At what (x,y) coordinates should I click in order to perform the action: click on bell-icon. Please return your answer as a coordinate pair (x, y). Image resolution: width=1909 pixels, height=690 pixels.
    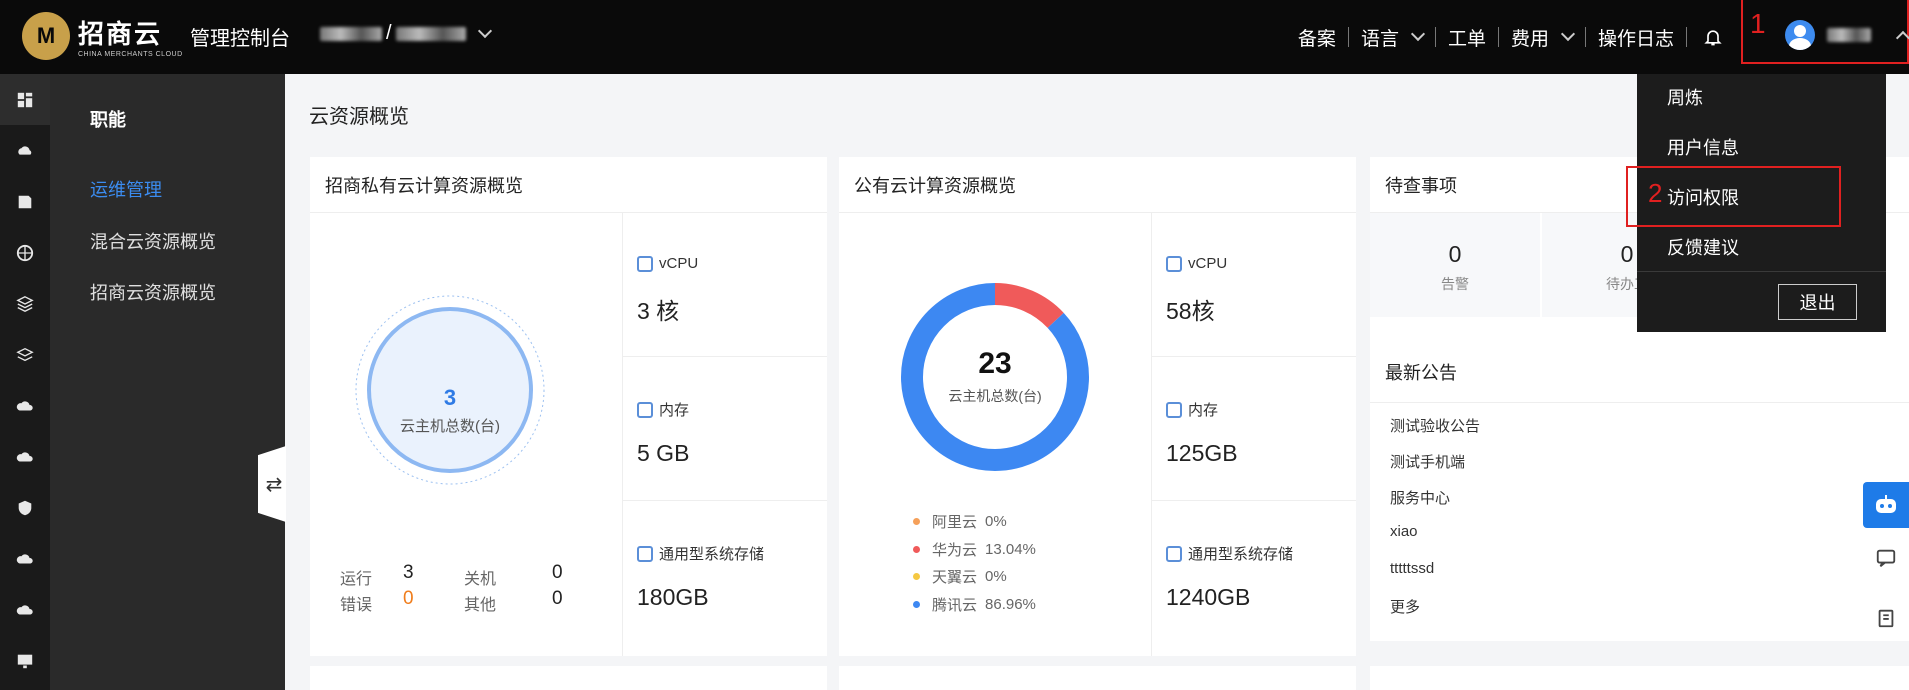
    Looking at the image, I should click on (1713, 37).